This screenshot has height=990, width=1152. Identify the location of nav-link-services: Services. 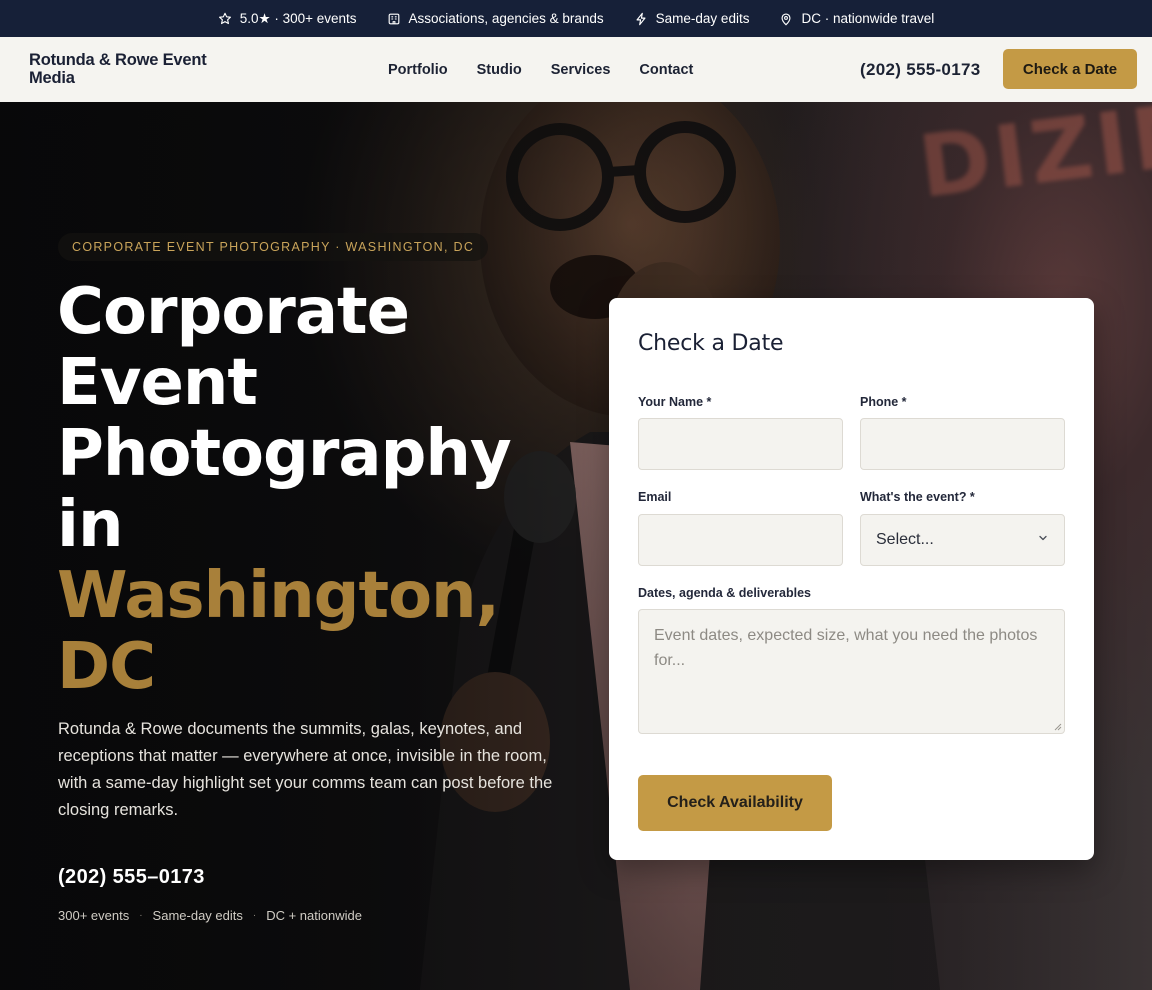
(581, 70).